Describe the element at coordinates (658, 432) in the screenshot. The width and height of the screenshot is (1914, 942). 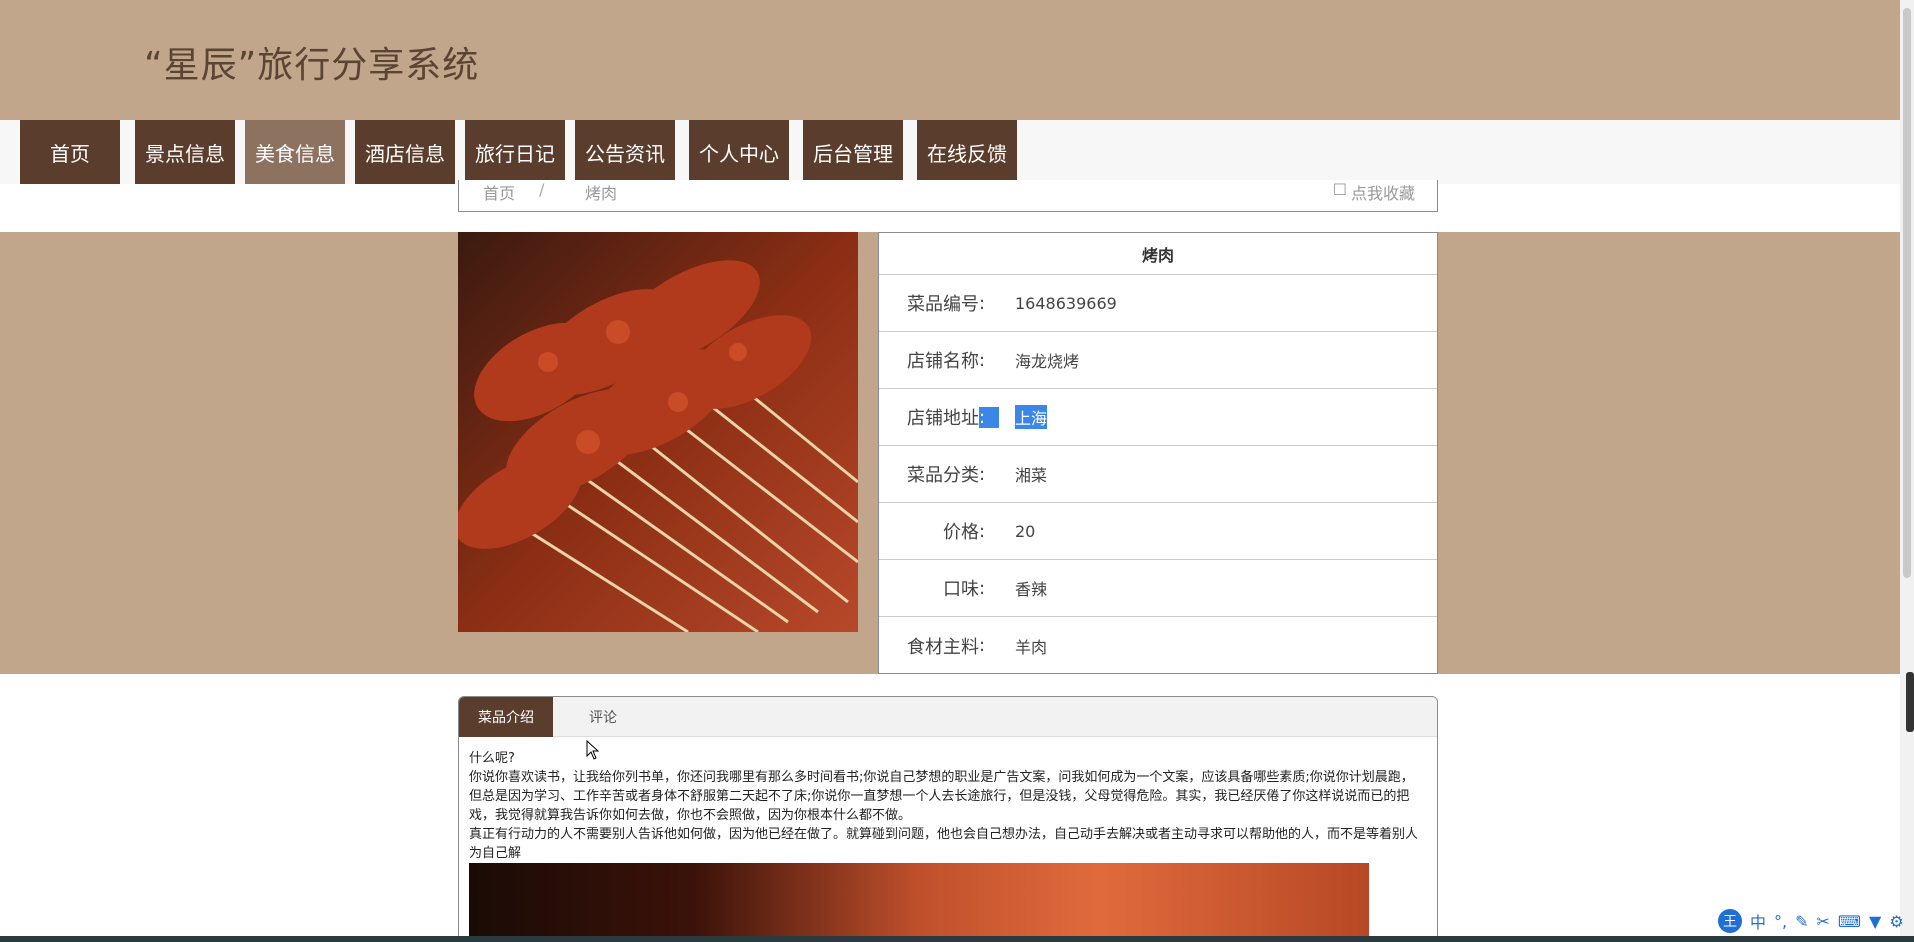
I see `food-image` at that location.